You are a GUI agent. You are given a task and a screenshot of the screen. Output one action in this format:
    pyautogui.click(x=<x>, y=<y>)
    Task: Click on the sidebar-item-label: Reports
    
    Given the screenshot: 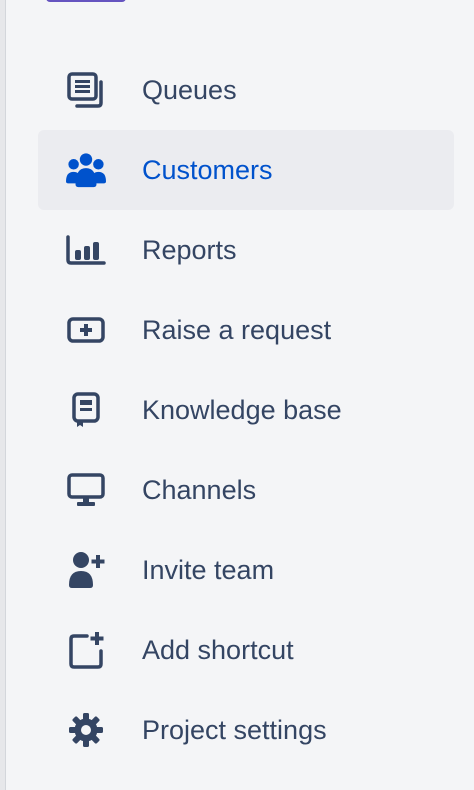 What is the action you would take?
    pyautogui.click(x=189, y=250)
    